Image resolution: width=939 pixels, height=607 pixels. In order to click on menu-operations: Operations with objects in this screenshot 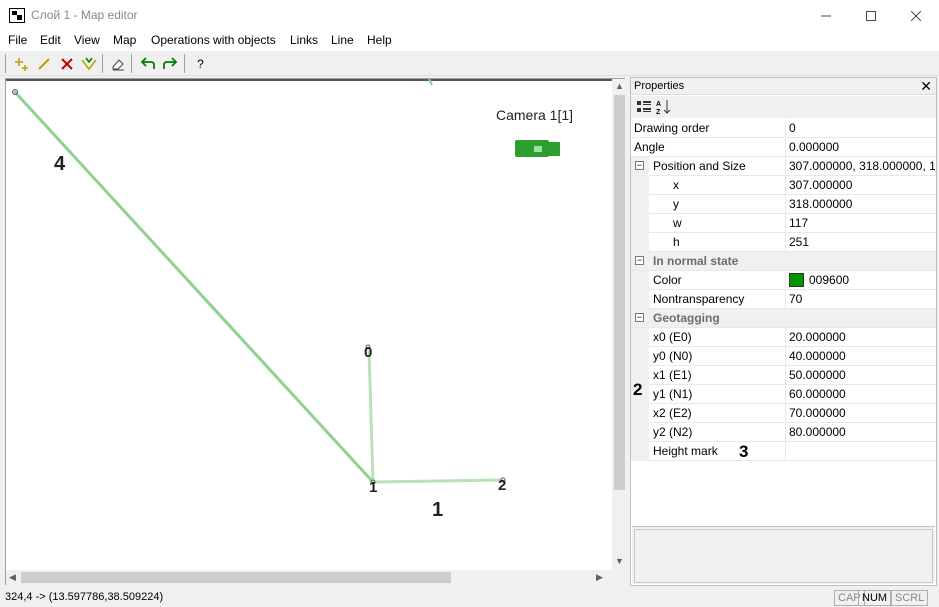, I will do `click(213, 40)`.